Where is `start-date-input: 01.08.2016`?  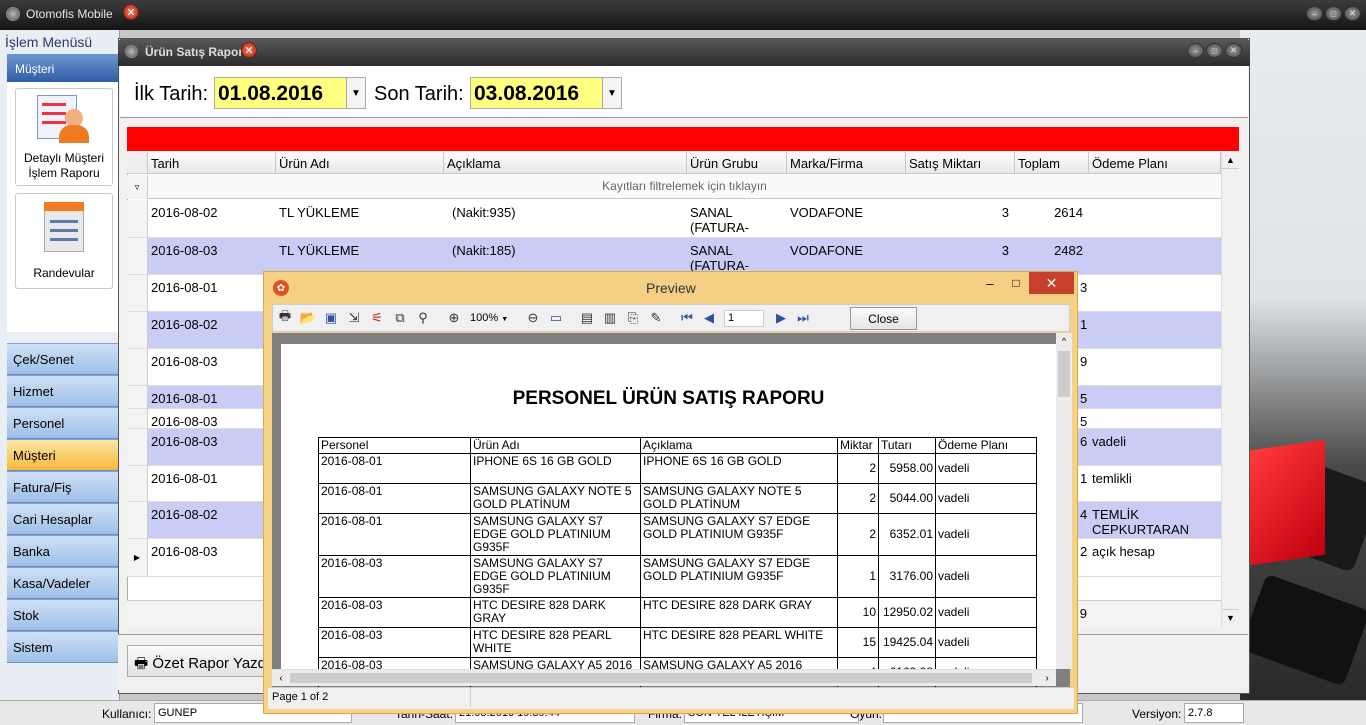
start-date-input: 01.08.2016 is located at coordinates (281, 93).